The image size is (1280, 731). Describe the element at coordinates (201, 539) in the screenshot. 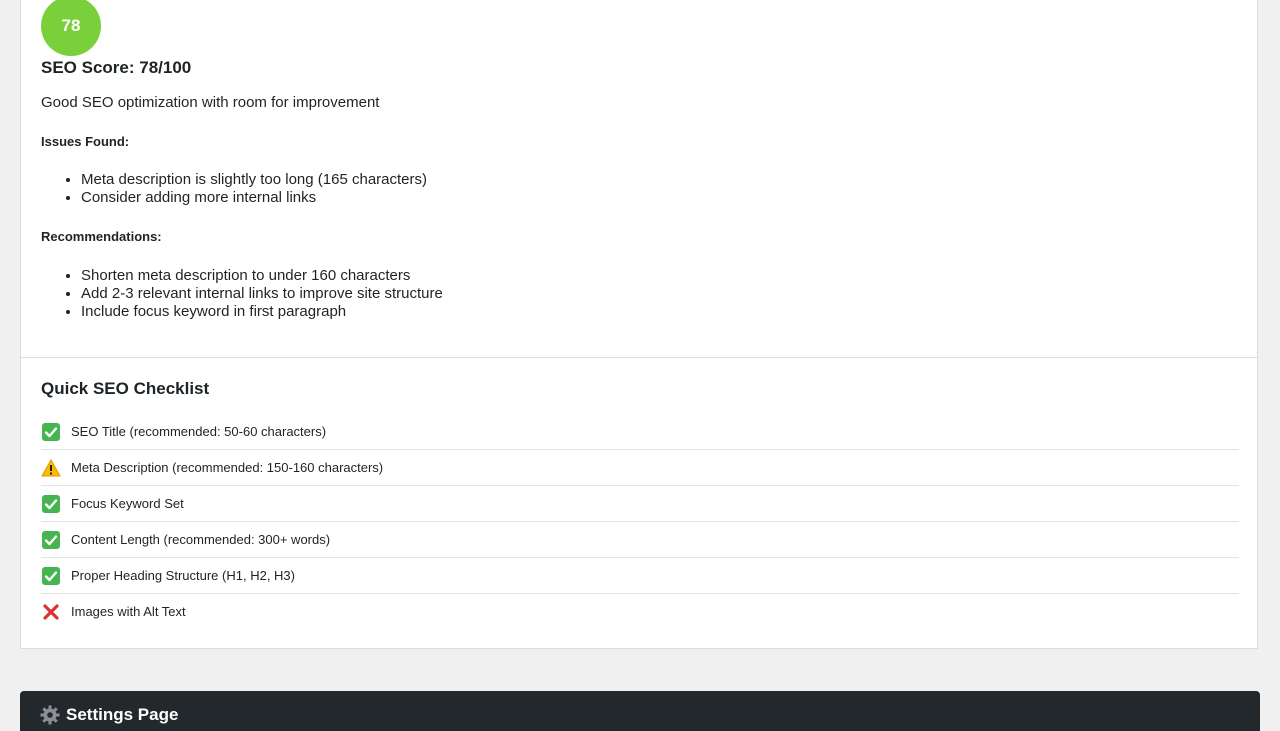

I see `checklist-label: Content Length (recommended: 300+ words)` at that location.